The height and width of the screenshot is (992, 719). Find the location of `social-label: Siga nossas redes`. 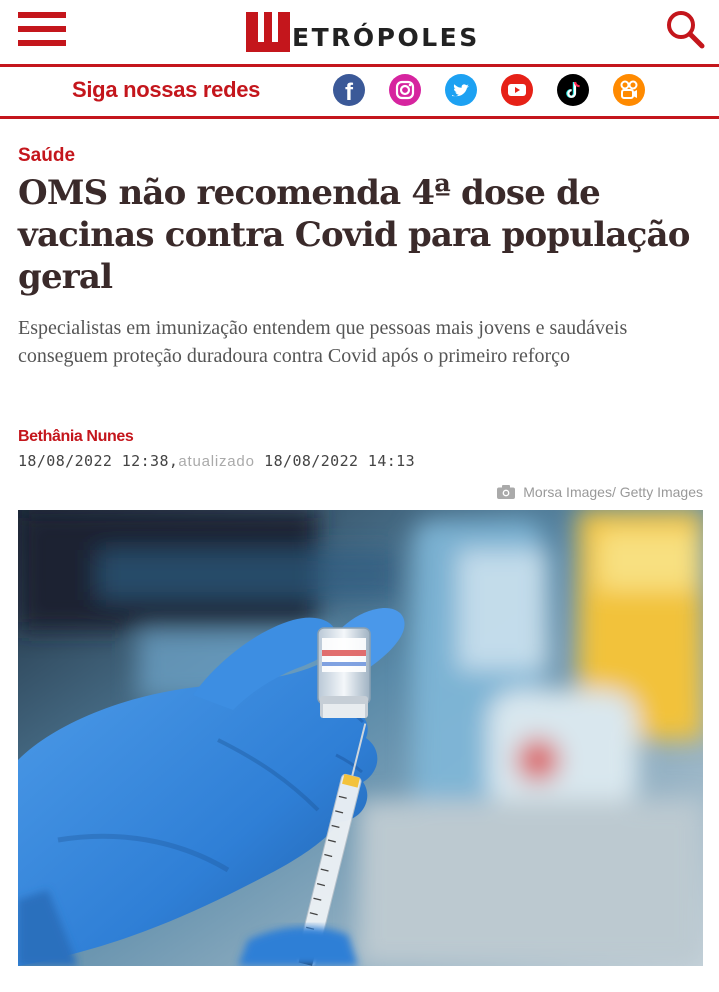

social-label: Siga nossas redes is located at coordinates (166, 89).